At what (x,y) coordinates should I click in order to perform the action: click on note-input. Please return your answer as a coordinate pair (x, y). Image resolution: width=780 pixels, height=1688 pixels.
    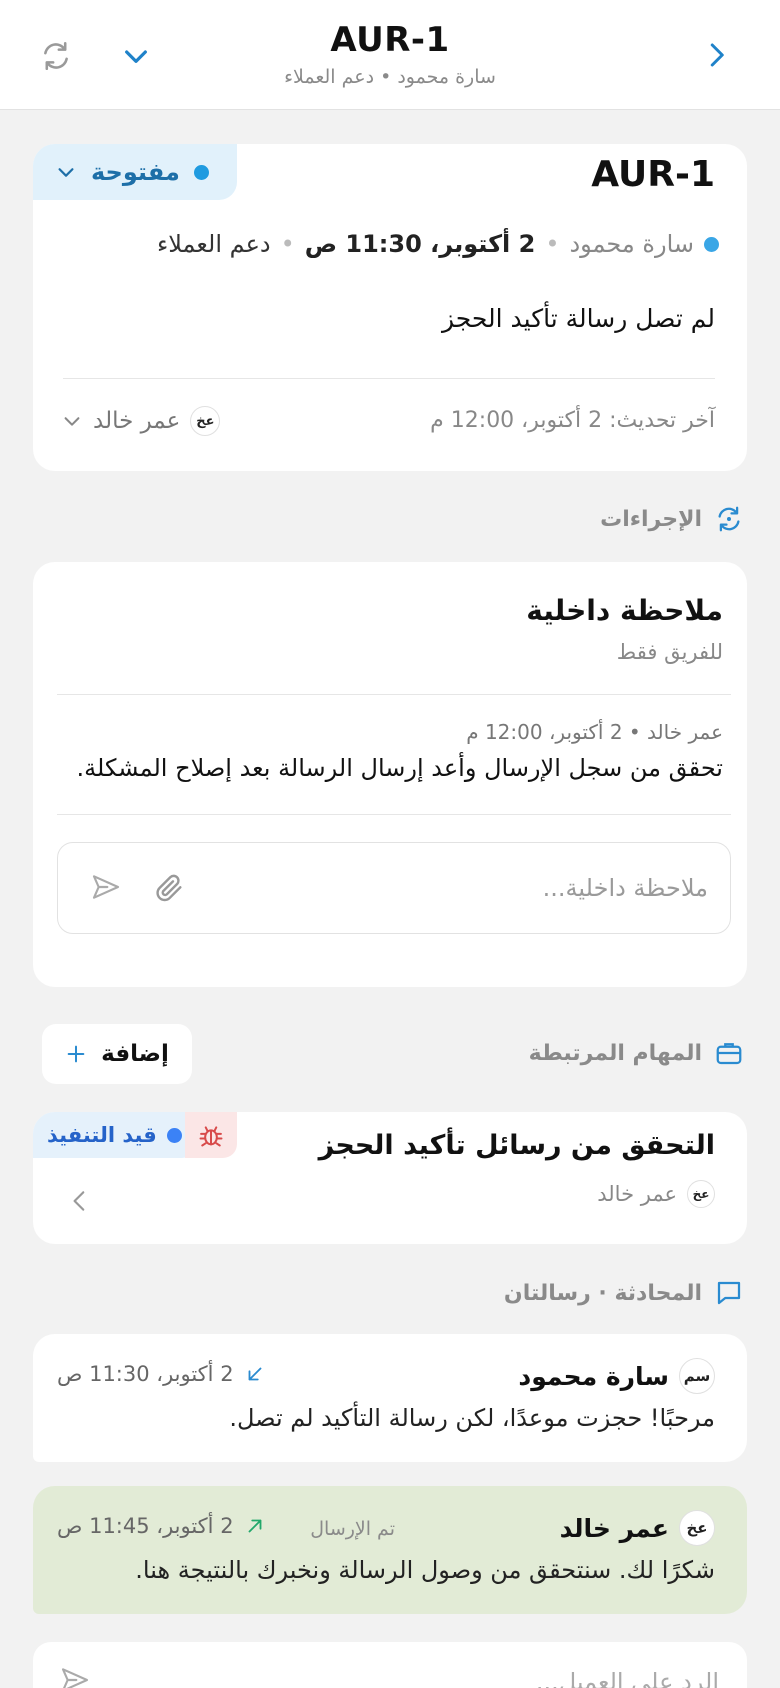
    Looking at the image, I should click on (468, 888).